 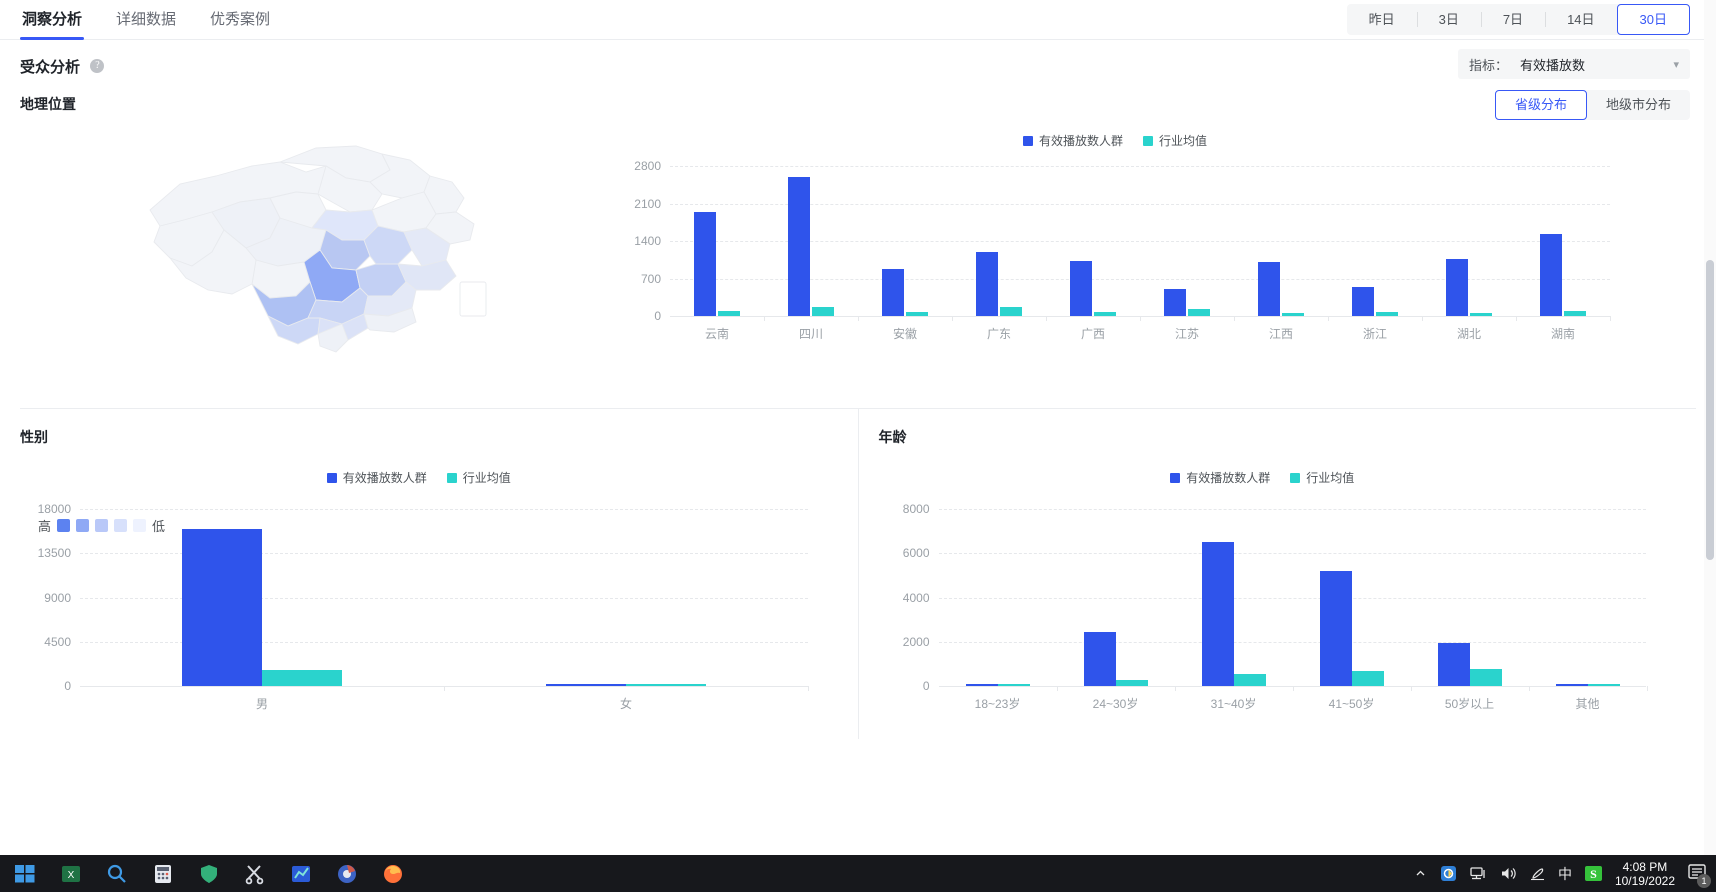 What do you see at coordinates (255, 873) in the screenshot?
I see `scissors-icon` at bounding box center [255, 873].